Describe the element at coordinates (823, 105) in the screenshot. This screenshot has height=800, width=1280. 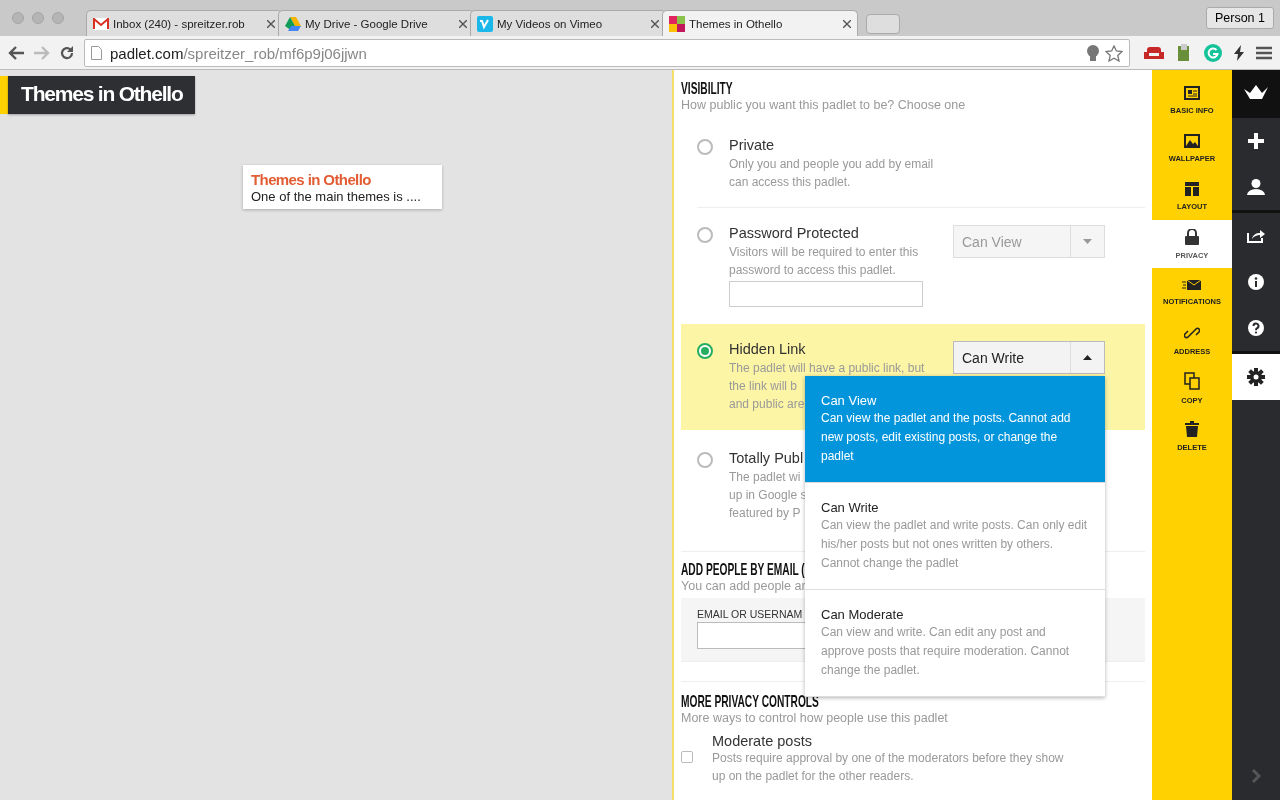
I see `section-subtitle: How public you want this padlet to be? Choose one` at that location.